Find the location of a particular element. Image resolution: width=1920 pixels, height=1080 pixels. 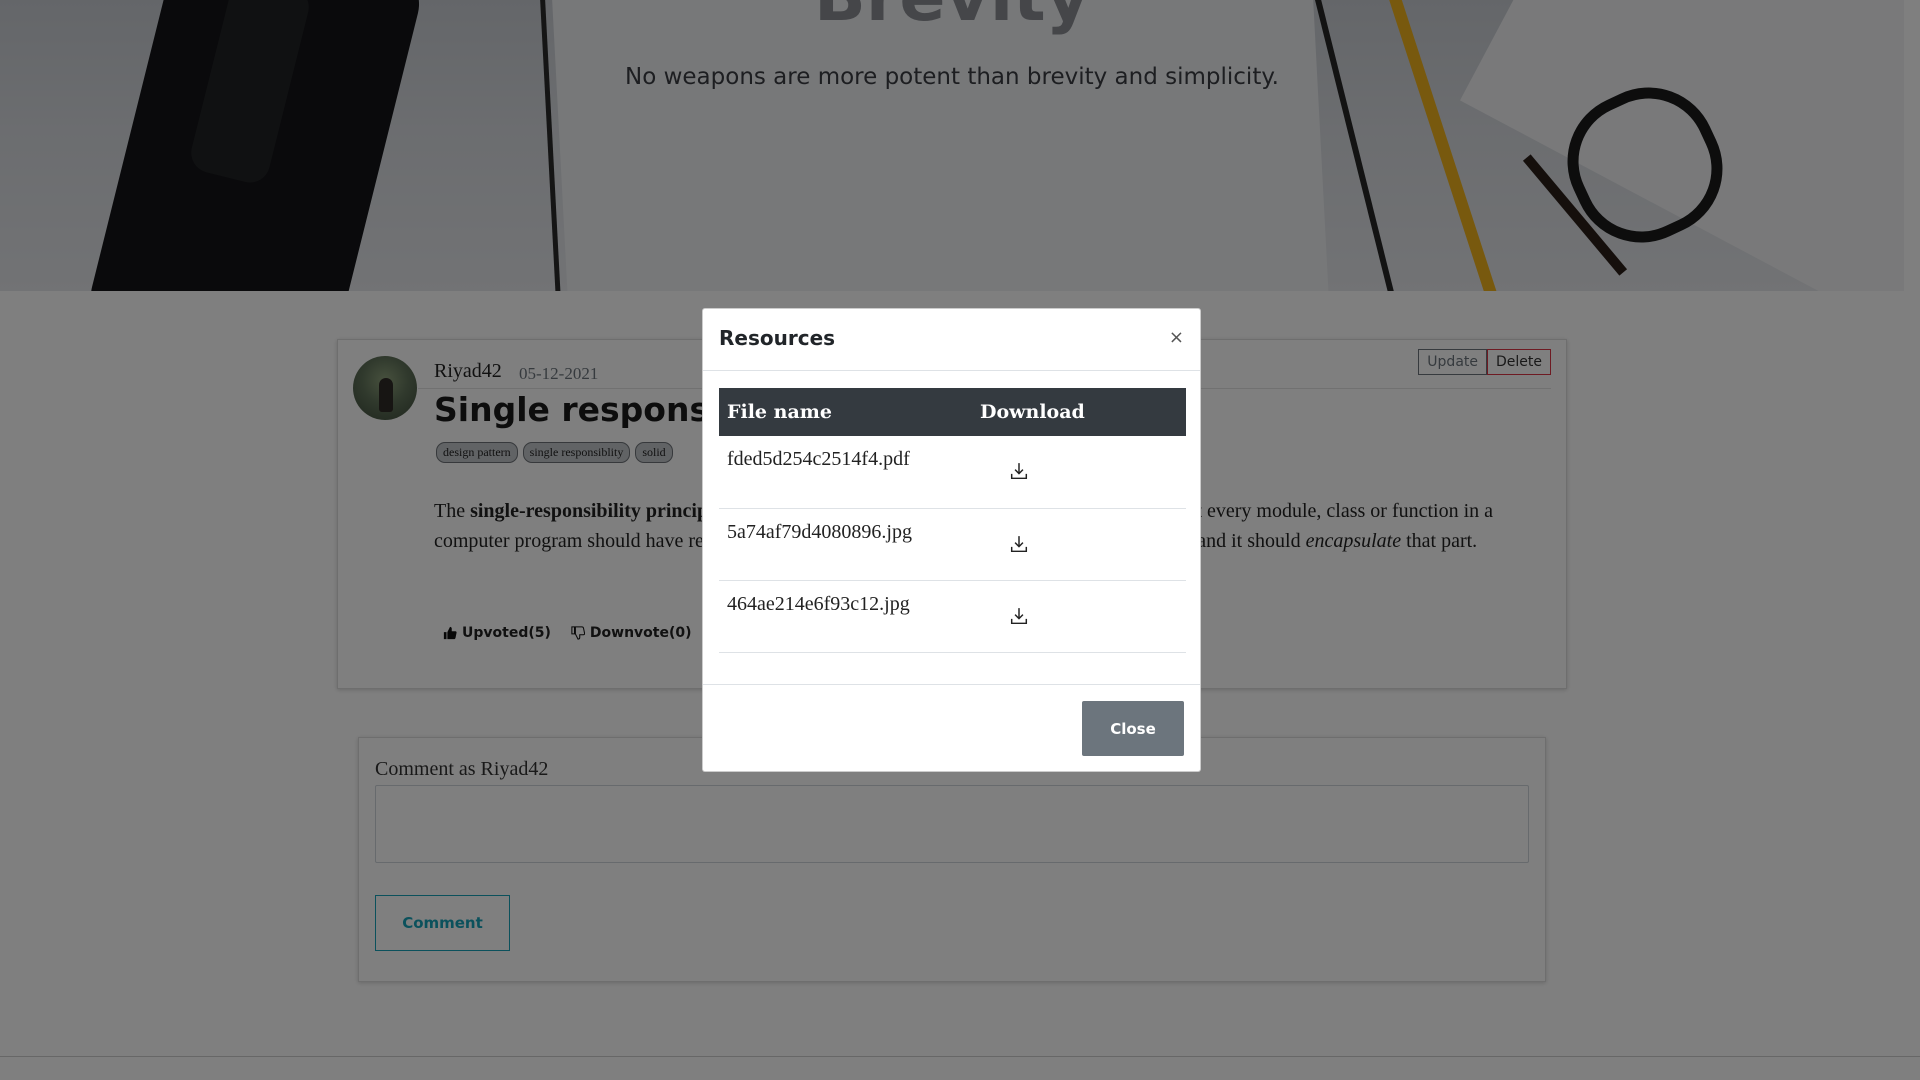

table-header-row: File name Download is located at coordinates (952, 412).